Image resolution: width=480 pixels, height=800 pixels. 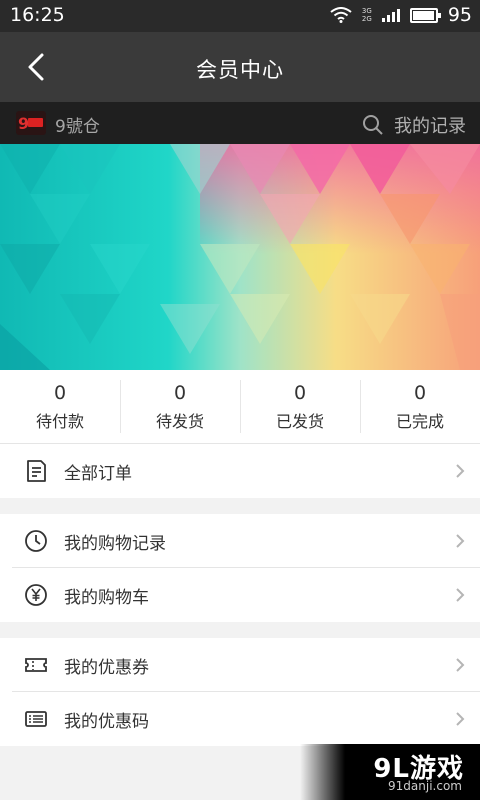 I want to click on svg-text: 9, so click(x=23, y=123).